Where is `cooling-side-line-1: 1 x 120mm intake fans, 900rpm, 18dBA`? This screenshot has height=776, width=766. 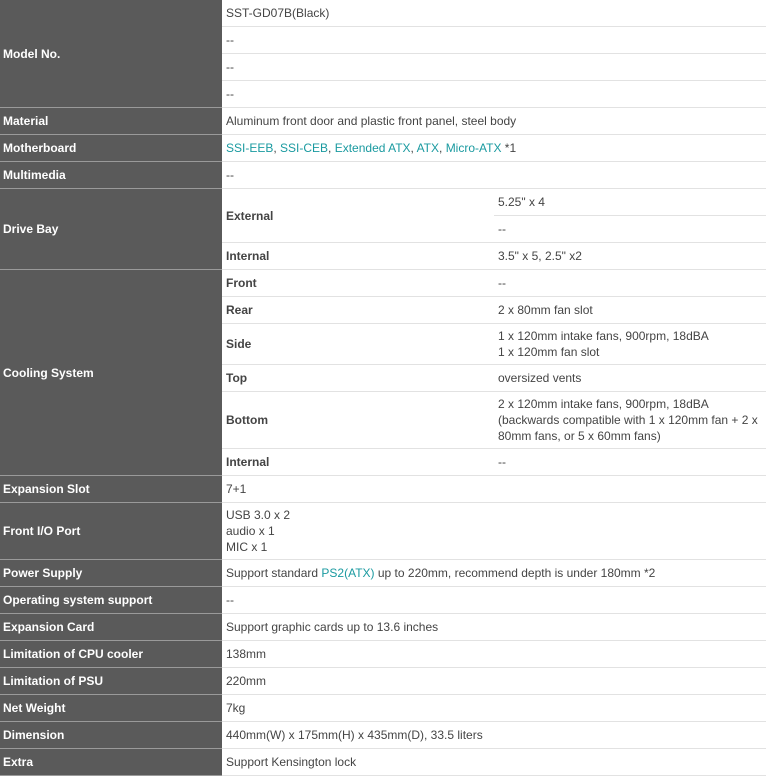 cooling-side-line-1: 1 x 120mm intake fans, 900rpm, 18dBA is located at coordinates (603, 336).